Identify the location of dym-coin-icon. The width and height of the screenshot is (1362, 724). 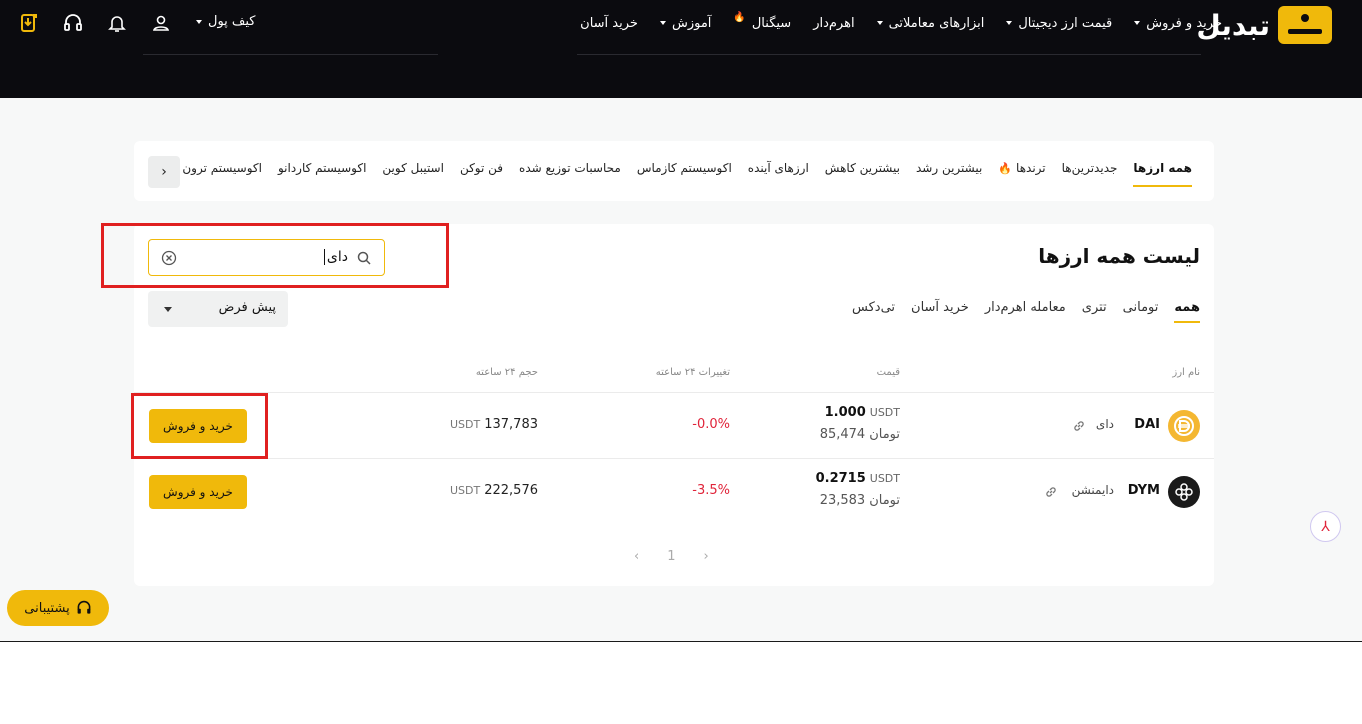
(1184, 492).